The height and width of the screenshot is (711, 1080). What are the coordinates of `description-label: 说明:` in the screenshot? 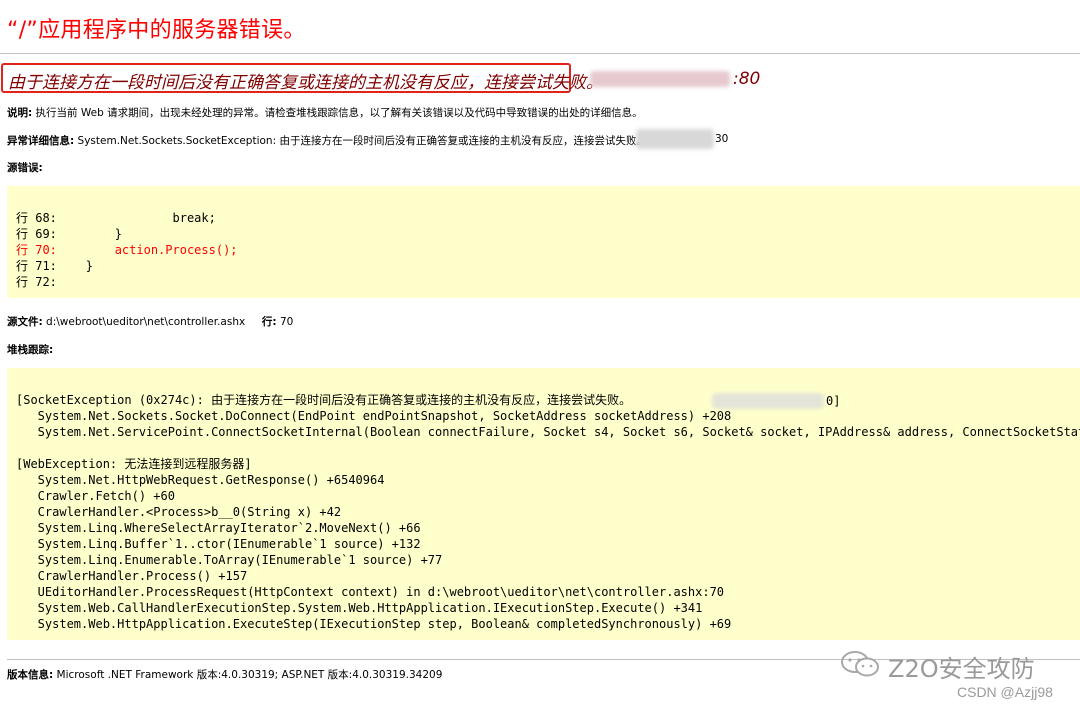 It's located at (20, 113).